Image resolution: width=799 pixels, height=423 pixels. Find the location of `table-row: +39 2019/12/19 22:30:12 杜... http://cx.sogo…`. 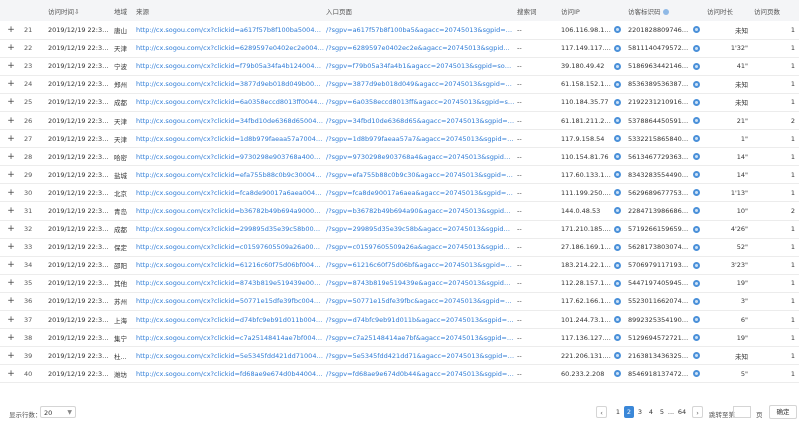

table-row: +39 2019/12/19 22:30:12 杜... http://cx.sogo… is located at coordinates (399, 356).